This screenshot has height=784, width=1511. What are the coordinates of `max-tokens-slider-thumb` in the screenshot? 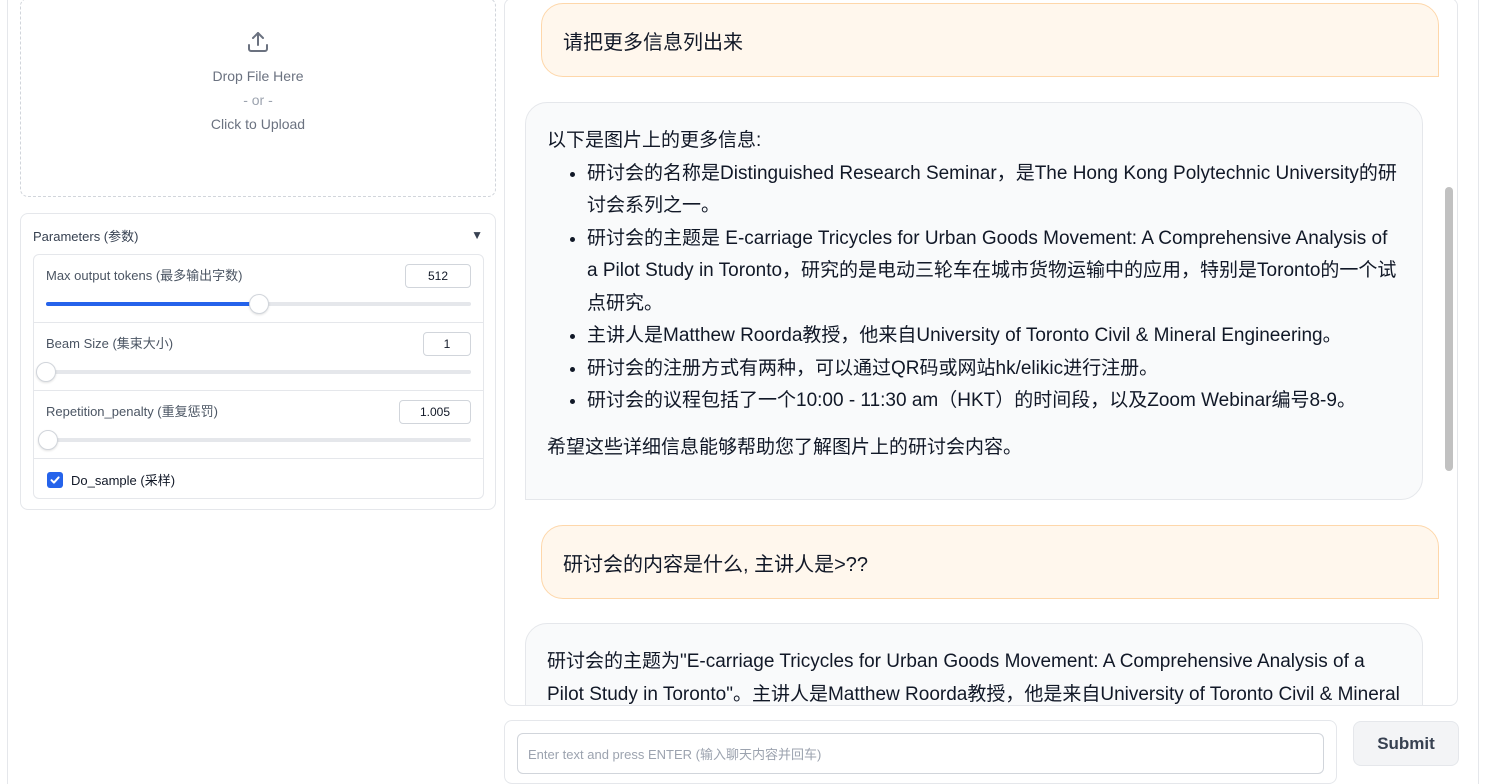 It's located at (258, 304).